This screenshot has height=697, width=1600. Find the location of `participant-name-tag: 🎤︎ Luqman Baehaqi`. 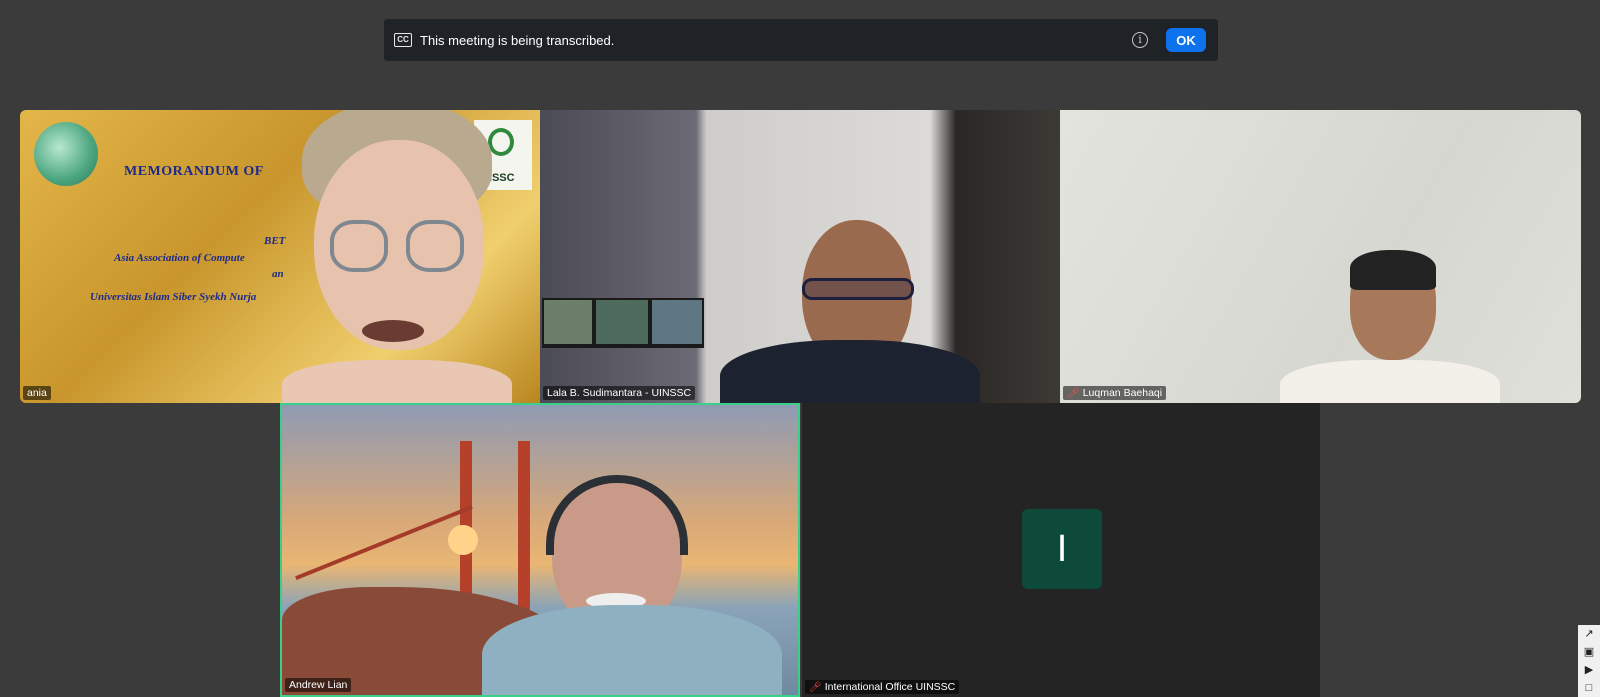

participant-name-tag: 🎤︎ Luqman Baehaqi is located at coordinates (1115, 393).